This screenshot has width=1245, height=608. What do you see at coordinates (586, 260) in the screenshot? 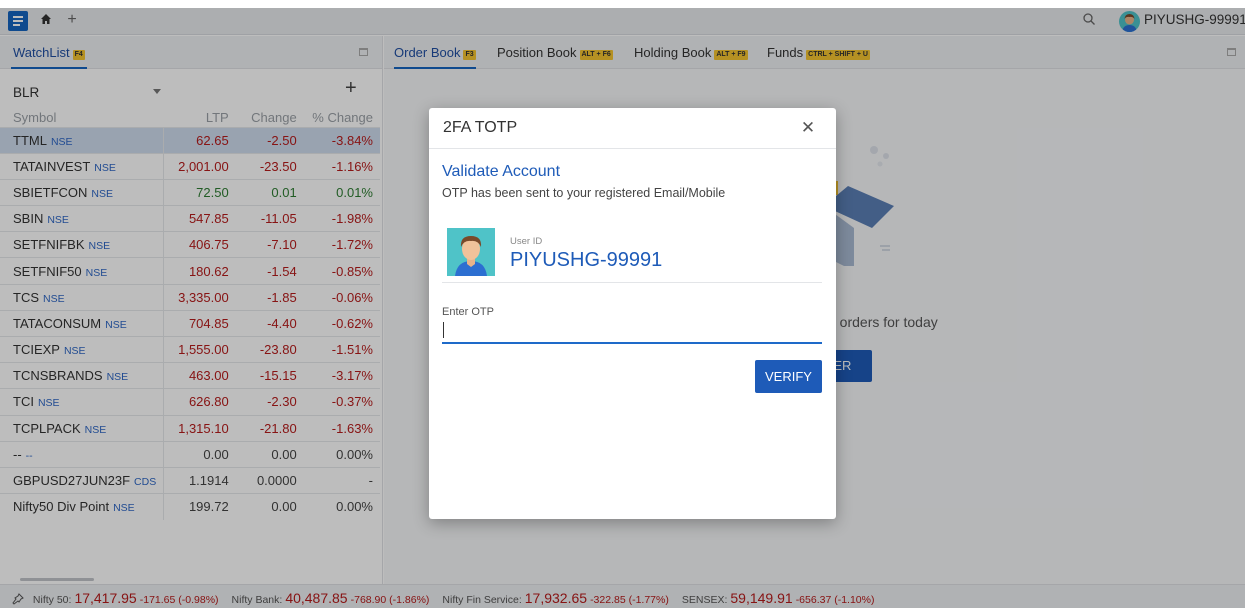
I see `user-id-value: PIYUSHG-99991` at bounding box center [586, 260].